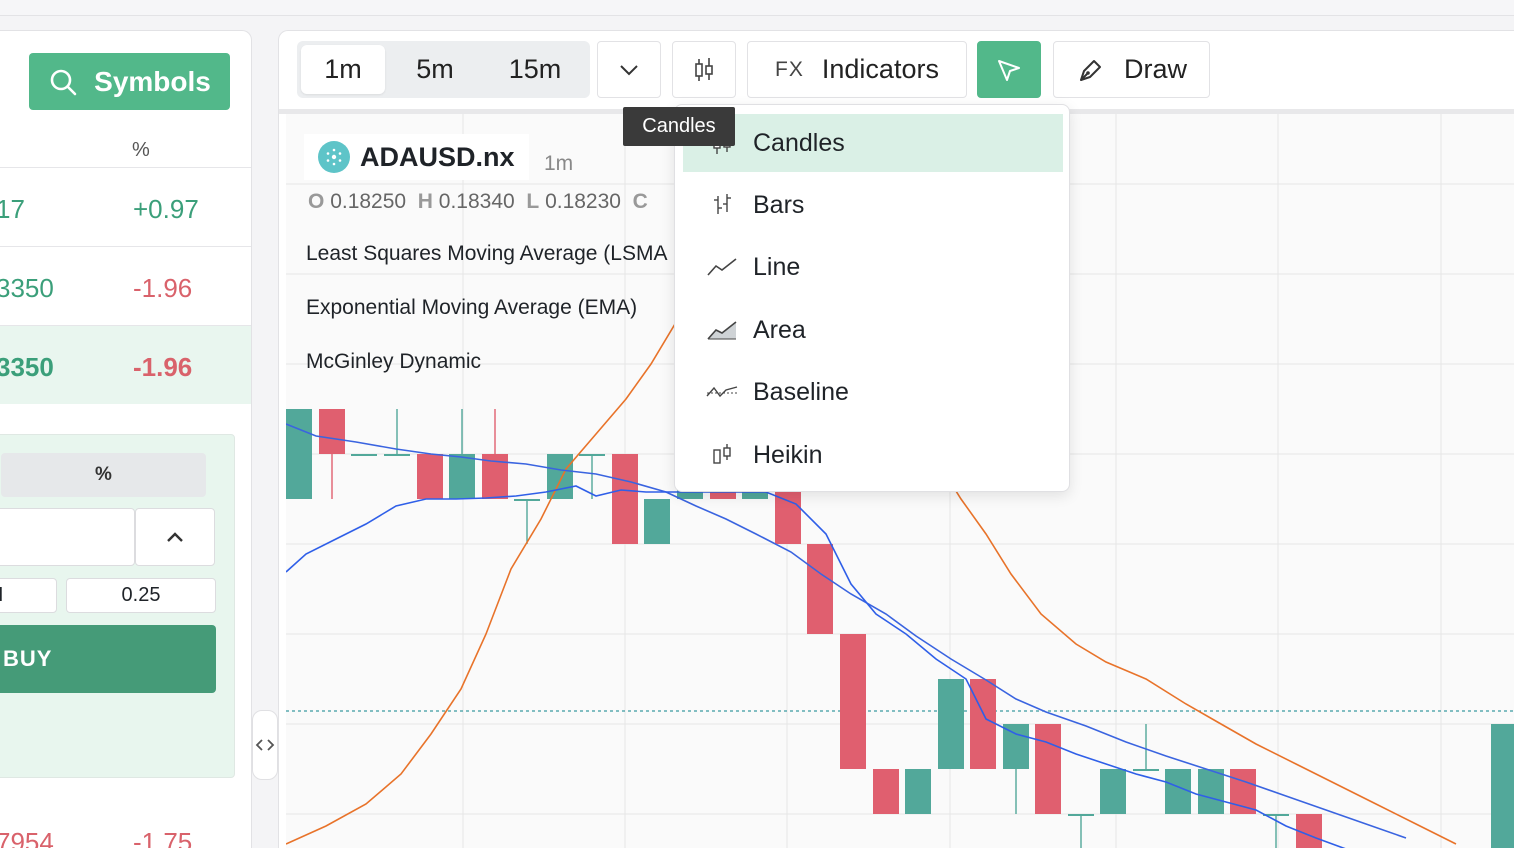 This screenshot has height=848, width=1514. What do you see at coordinates (334, 157) in the screenshot?
I see `cardano-icon` at bounding box center [334, 157].